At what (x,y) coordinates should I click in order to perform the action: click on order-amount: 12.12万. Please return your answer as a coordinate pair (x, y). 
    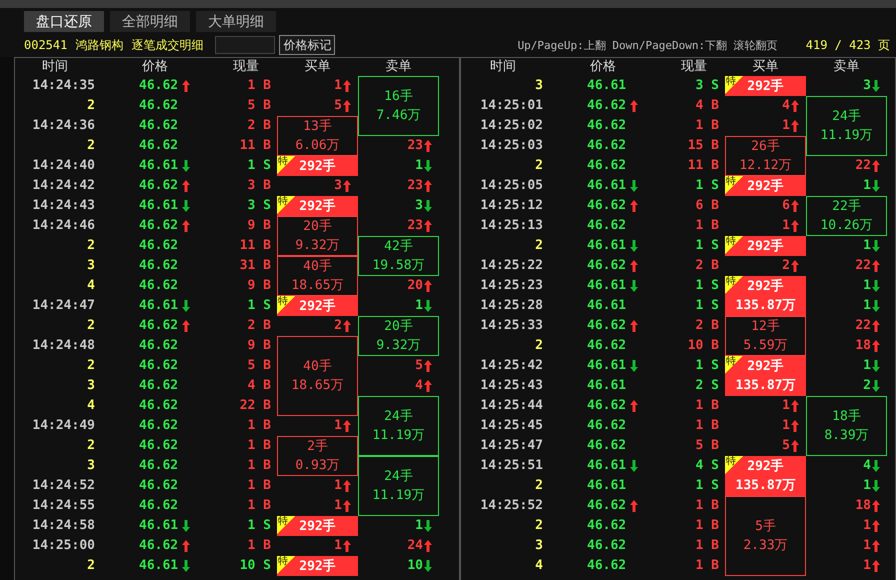
    Looking at the image, I should click on (765, 166).